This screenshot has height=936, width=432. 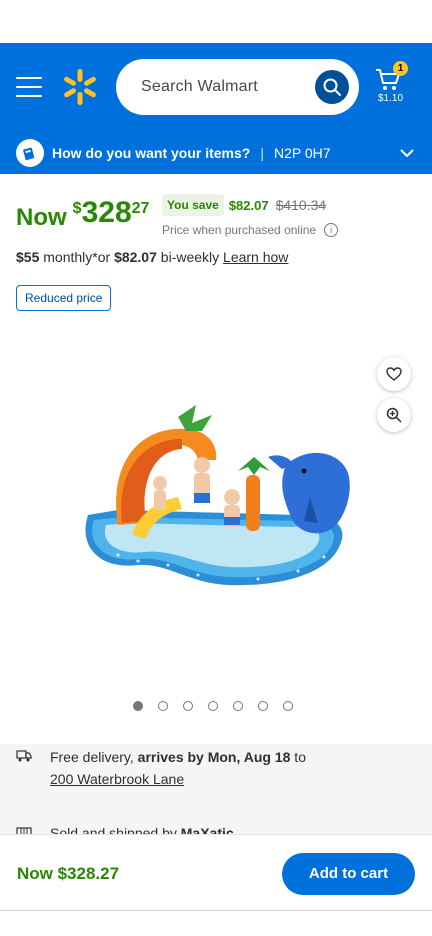 What do you see at coordinates (24, 756) in the screenshot?
I see `truck-icon` at bounding box center [24, 756].